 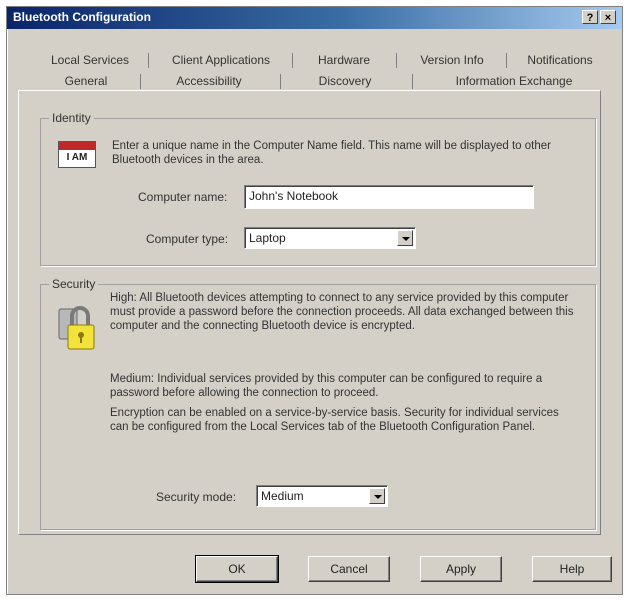 I want to click on tab-hardware: Hardware, so click(x=344, y=60).